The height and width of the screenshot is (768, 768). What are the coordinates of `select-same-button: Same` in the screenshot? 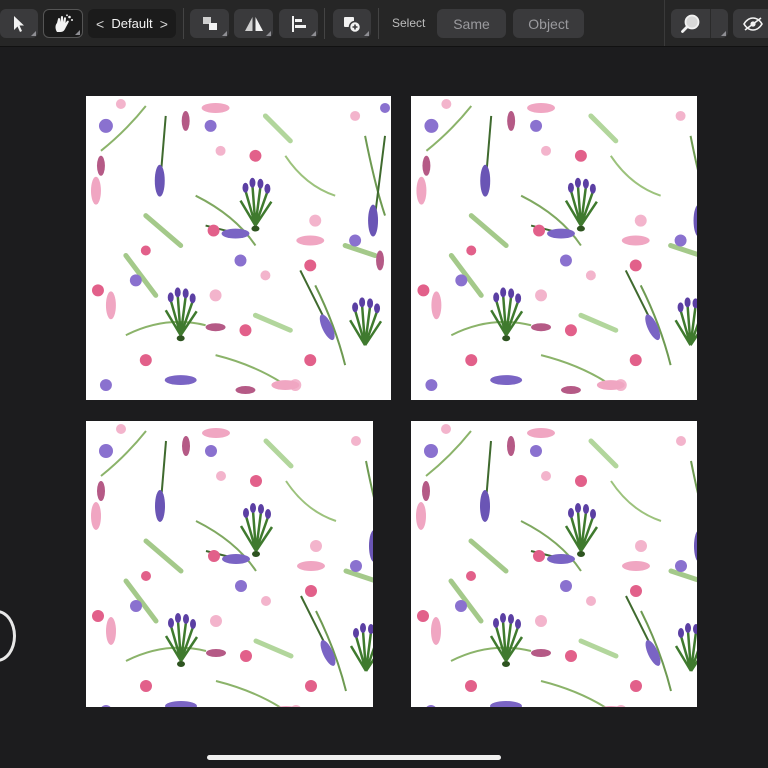 It's located at (471, 23).